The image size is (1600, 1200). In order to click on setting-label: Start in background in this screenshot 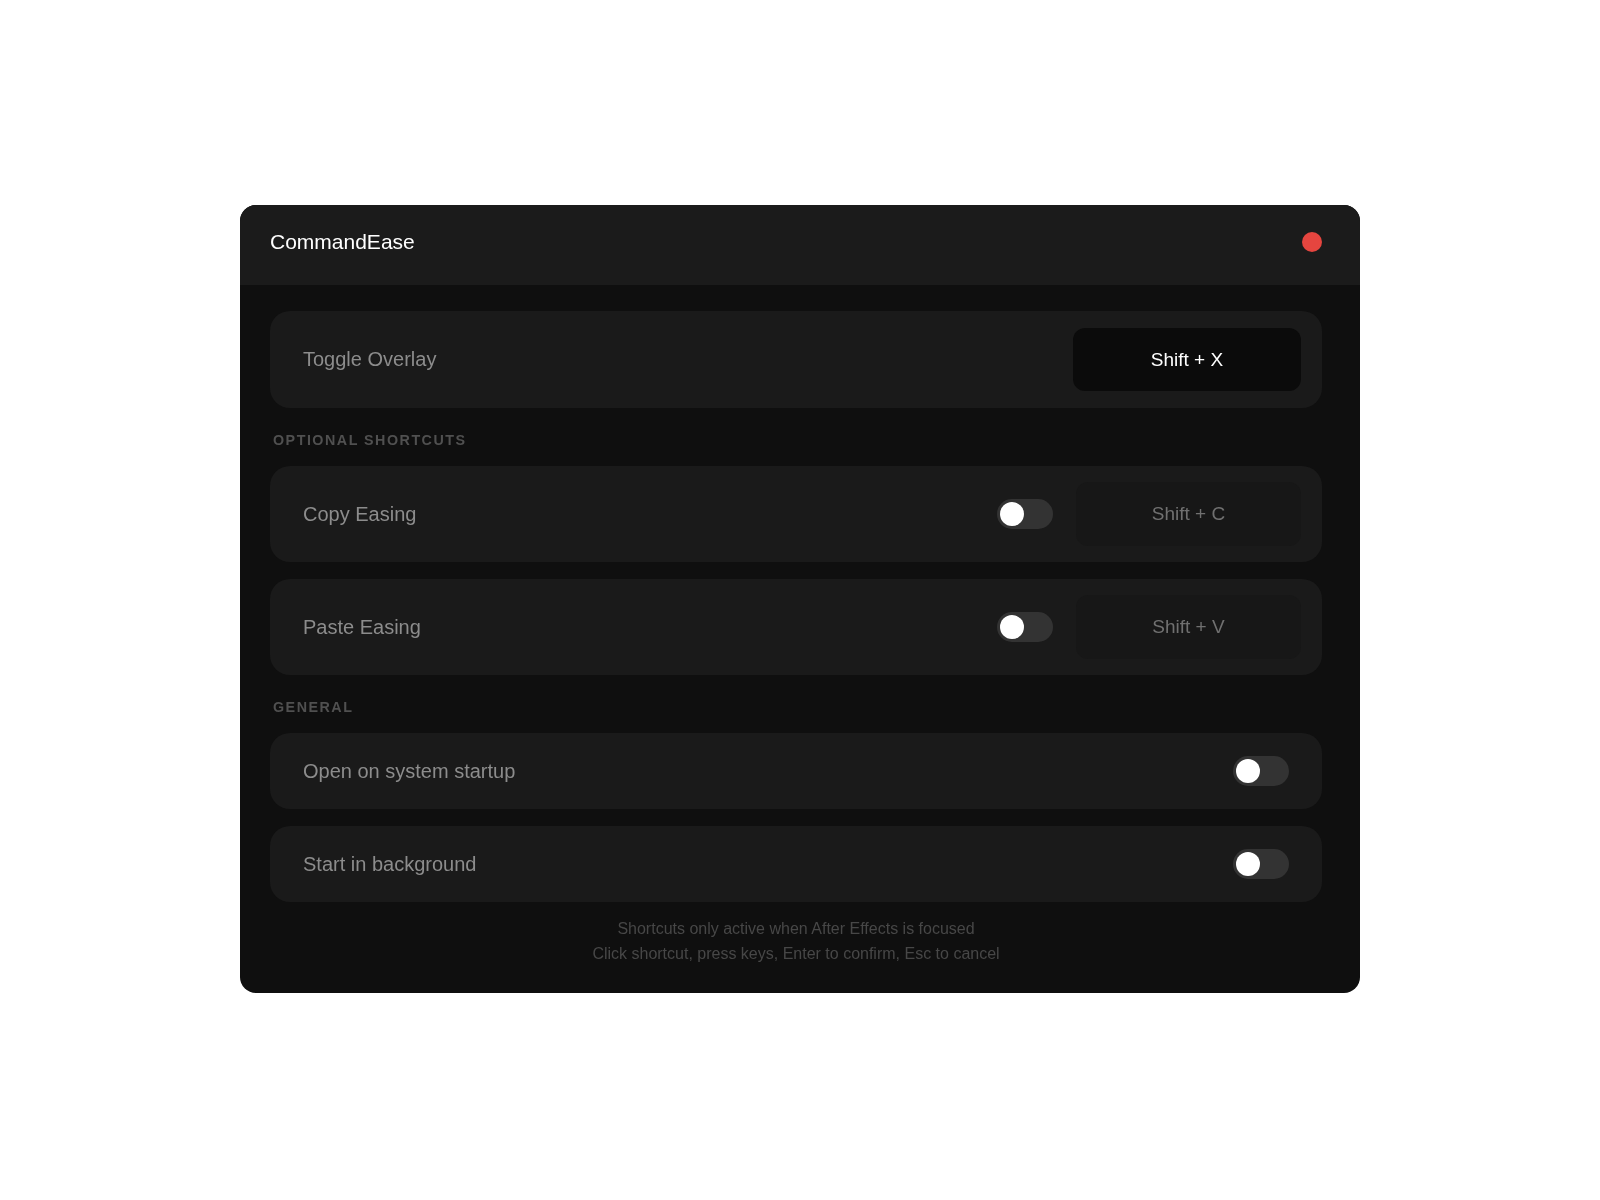, I will do `click(390, 864)`.